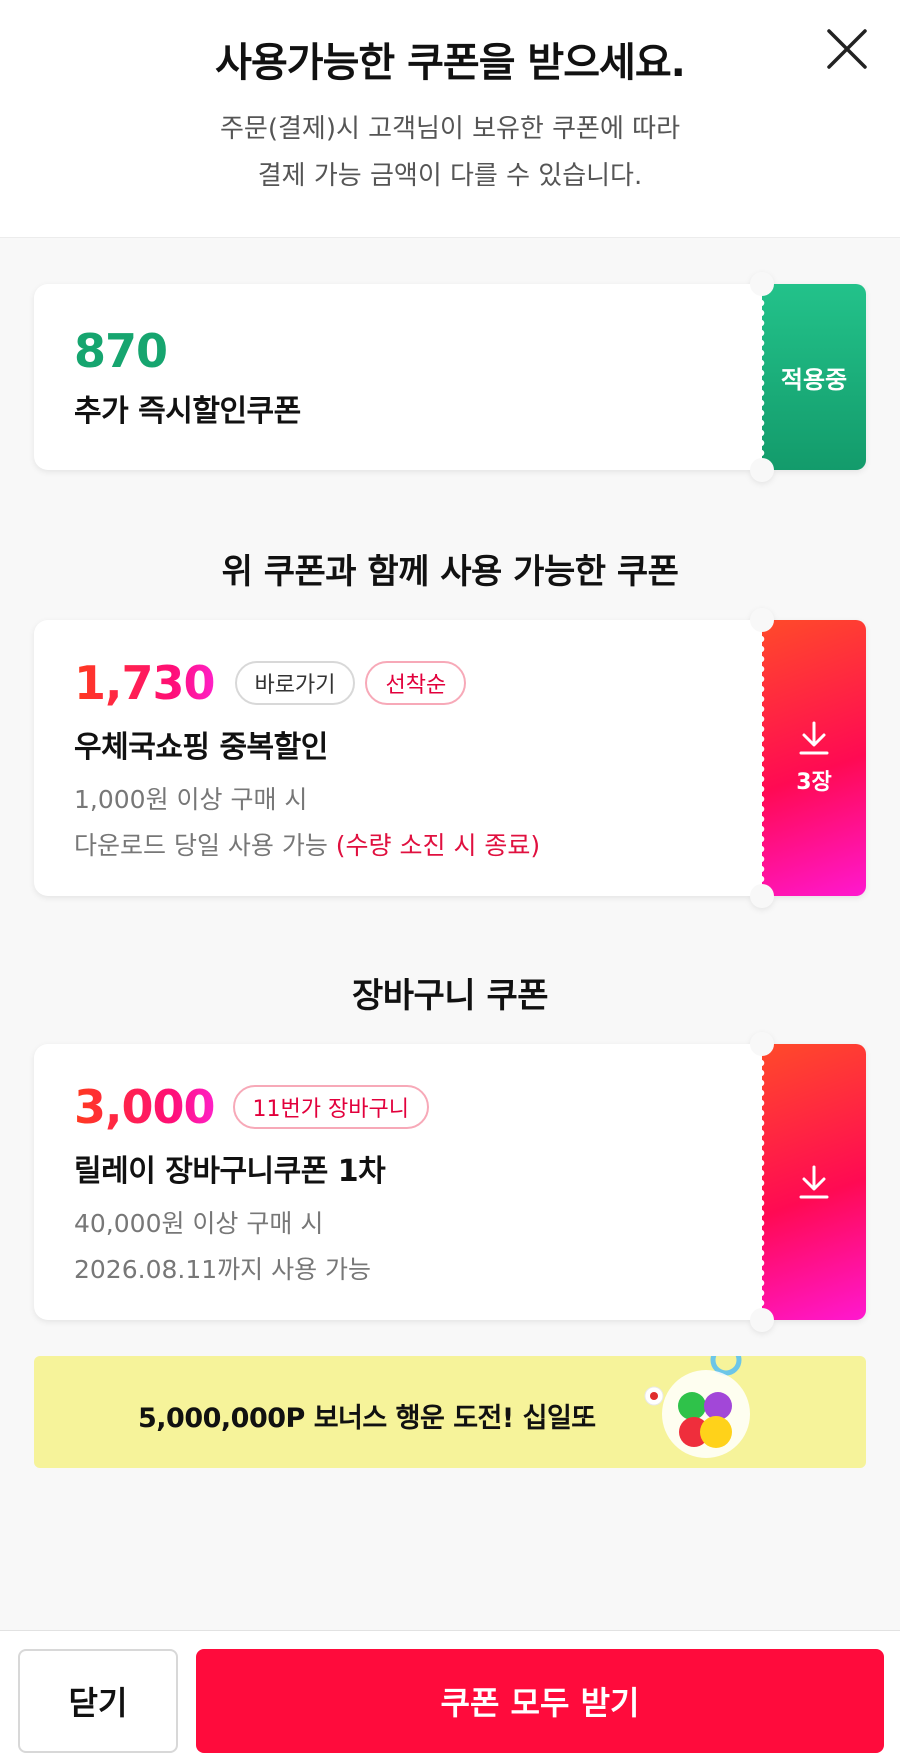  What do you see at coordinates (450, 377) in the screenshot?
I see `applied-coupon-card: 870 추가 즉시할인쿠폰 적용중` at bounding box center [450, 377].